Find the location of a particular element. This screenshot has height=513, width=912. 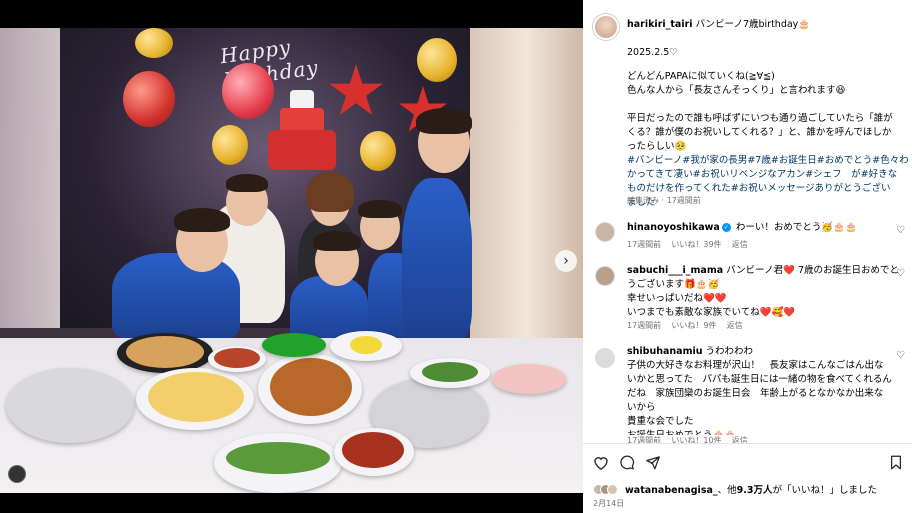

left-curtain is located at coordinates (30, 178).